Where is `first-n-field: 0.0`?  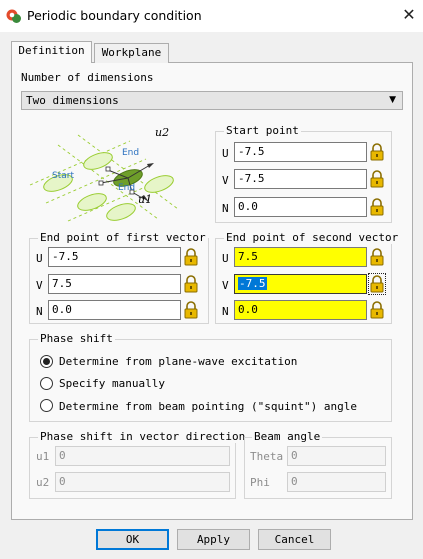
first-n-field: 0.0 is located at coordinates (114, 310).